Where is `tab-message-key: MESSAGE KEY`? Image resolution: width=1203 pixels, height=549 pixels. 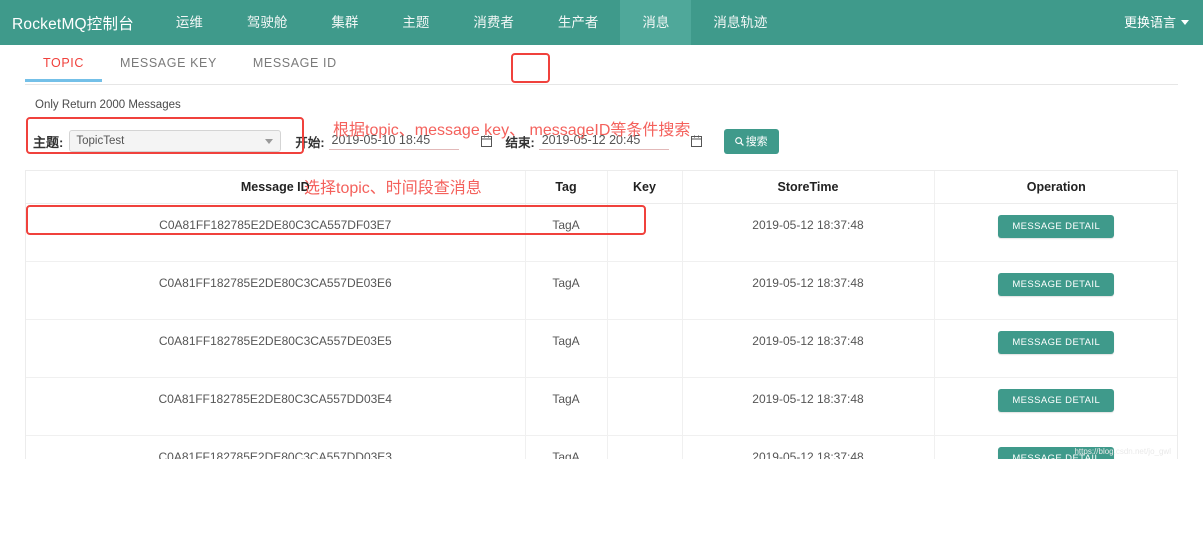 tab-message-key: MESSAGE KEY is located at coordinates (168, 68).